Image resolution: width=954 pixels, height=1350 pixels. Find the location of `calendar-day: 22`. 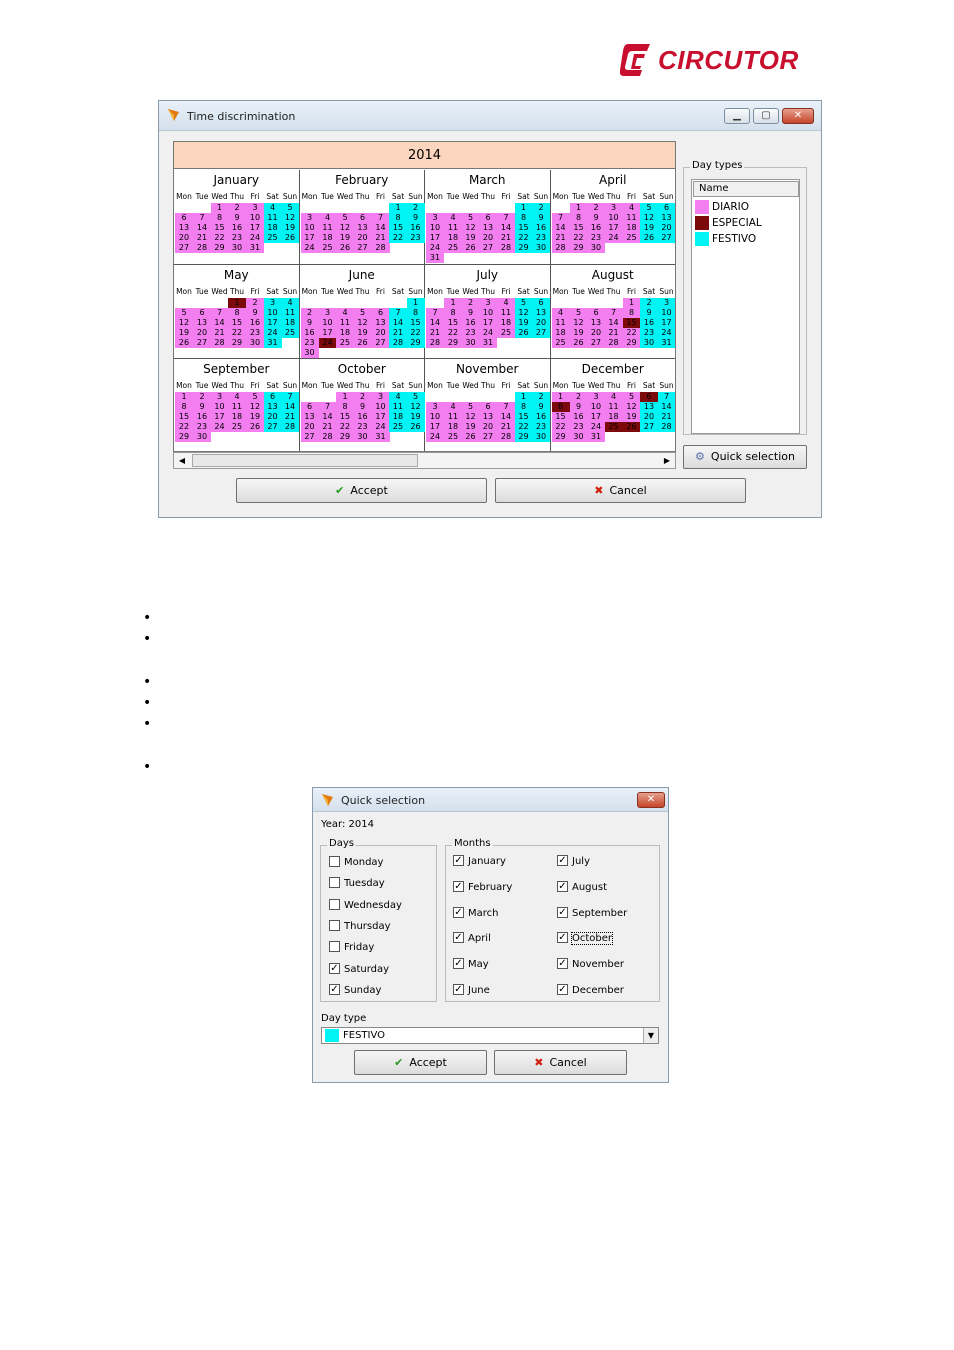

calendar-day: 22 is located at coordinates (345, 427).